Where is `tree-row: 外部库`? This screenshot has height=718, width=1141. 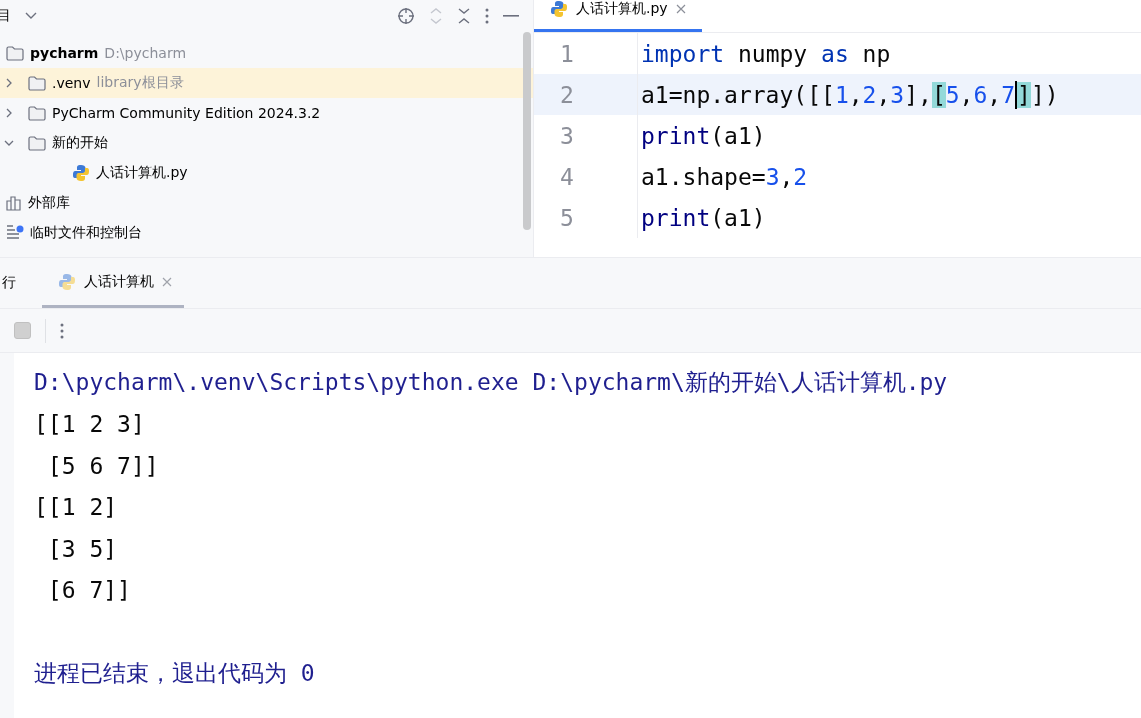
tree-row: 外部库 is located at coordinates (266, 203).